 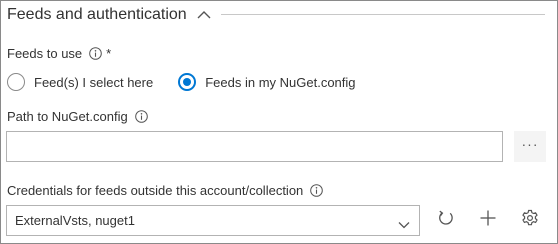 I want to click on credentials-selected-value: ExternalVsts, nuget1, so click(x=75, y=220).